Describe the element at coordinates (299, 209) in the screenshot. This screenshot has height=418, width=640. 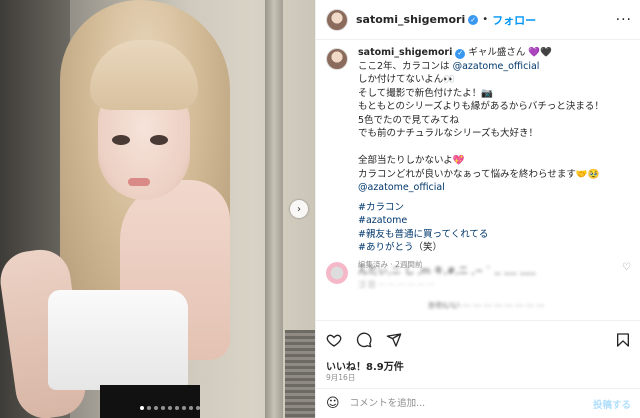
I see `chevron-right-icon: ›` at that location.